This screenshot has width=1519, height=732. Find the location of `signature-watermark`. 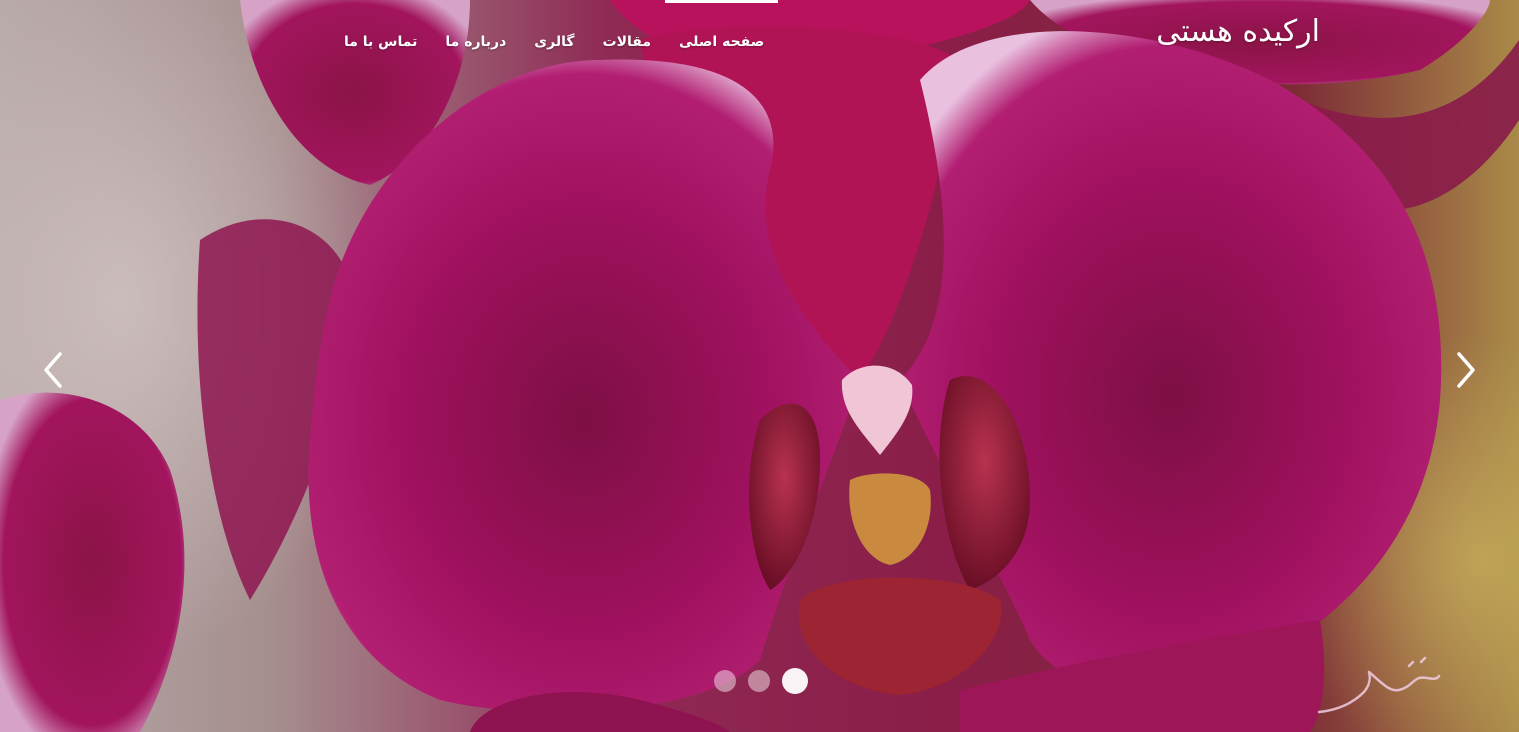

signature-watermark is located at coordinates (1379, 685).